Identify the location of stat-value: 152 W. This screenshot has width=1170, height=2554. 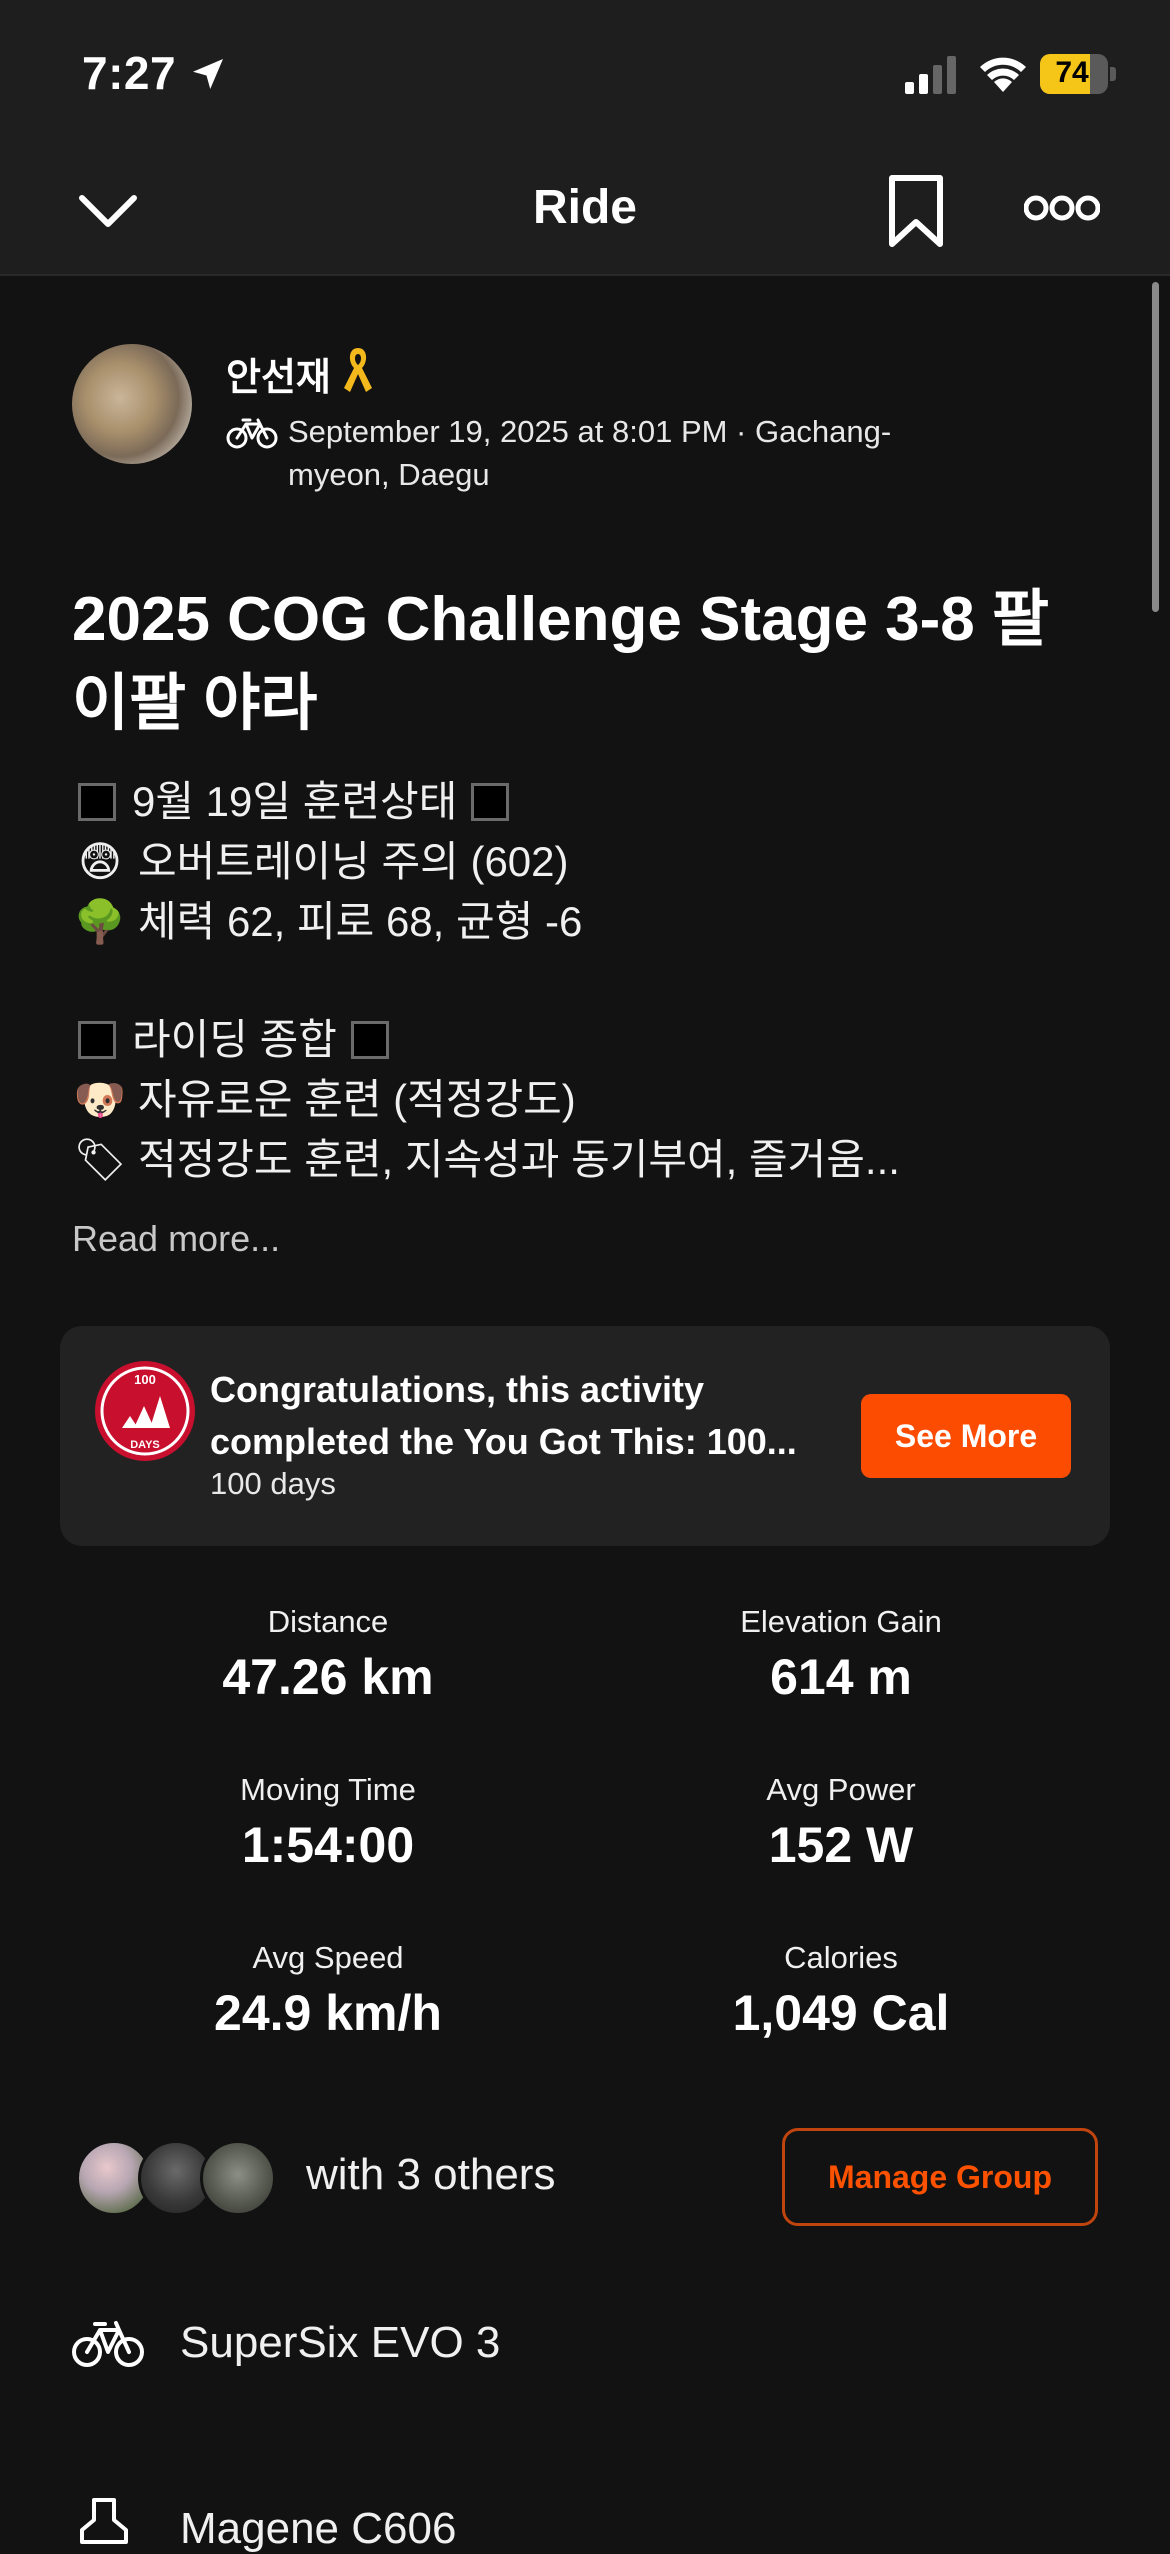
(841, 1845).